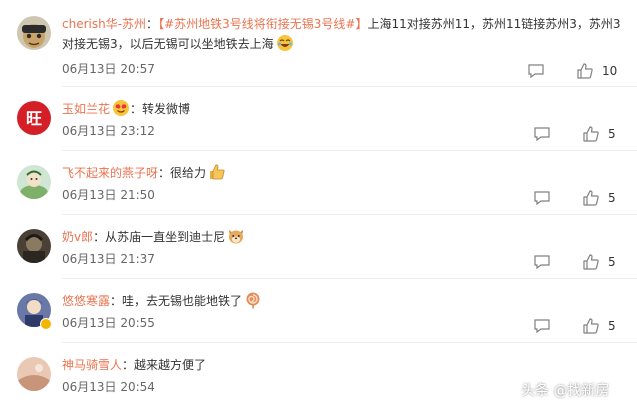 This screenshot has width=637, height=409. Describe the element at coordinates (46, 324) in the screenshot. I see `verified-badge` at that location.